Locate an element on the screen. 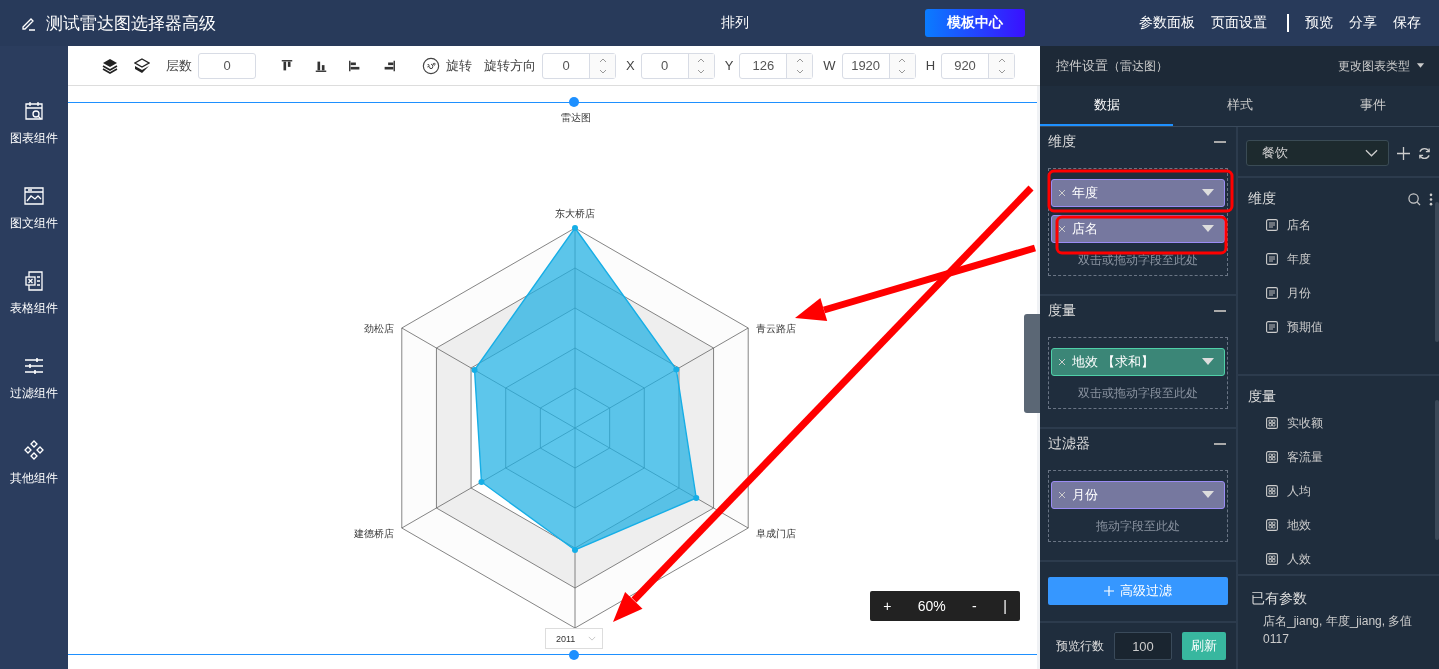 The width and height of the screenshot is (1439, 669). sidebar-item: 表格组件 is located at coordinates (34, 308).